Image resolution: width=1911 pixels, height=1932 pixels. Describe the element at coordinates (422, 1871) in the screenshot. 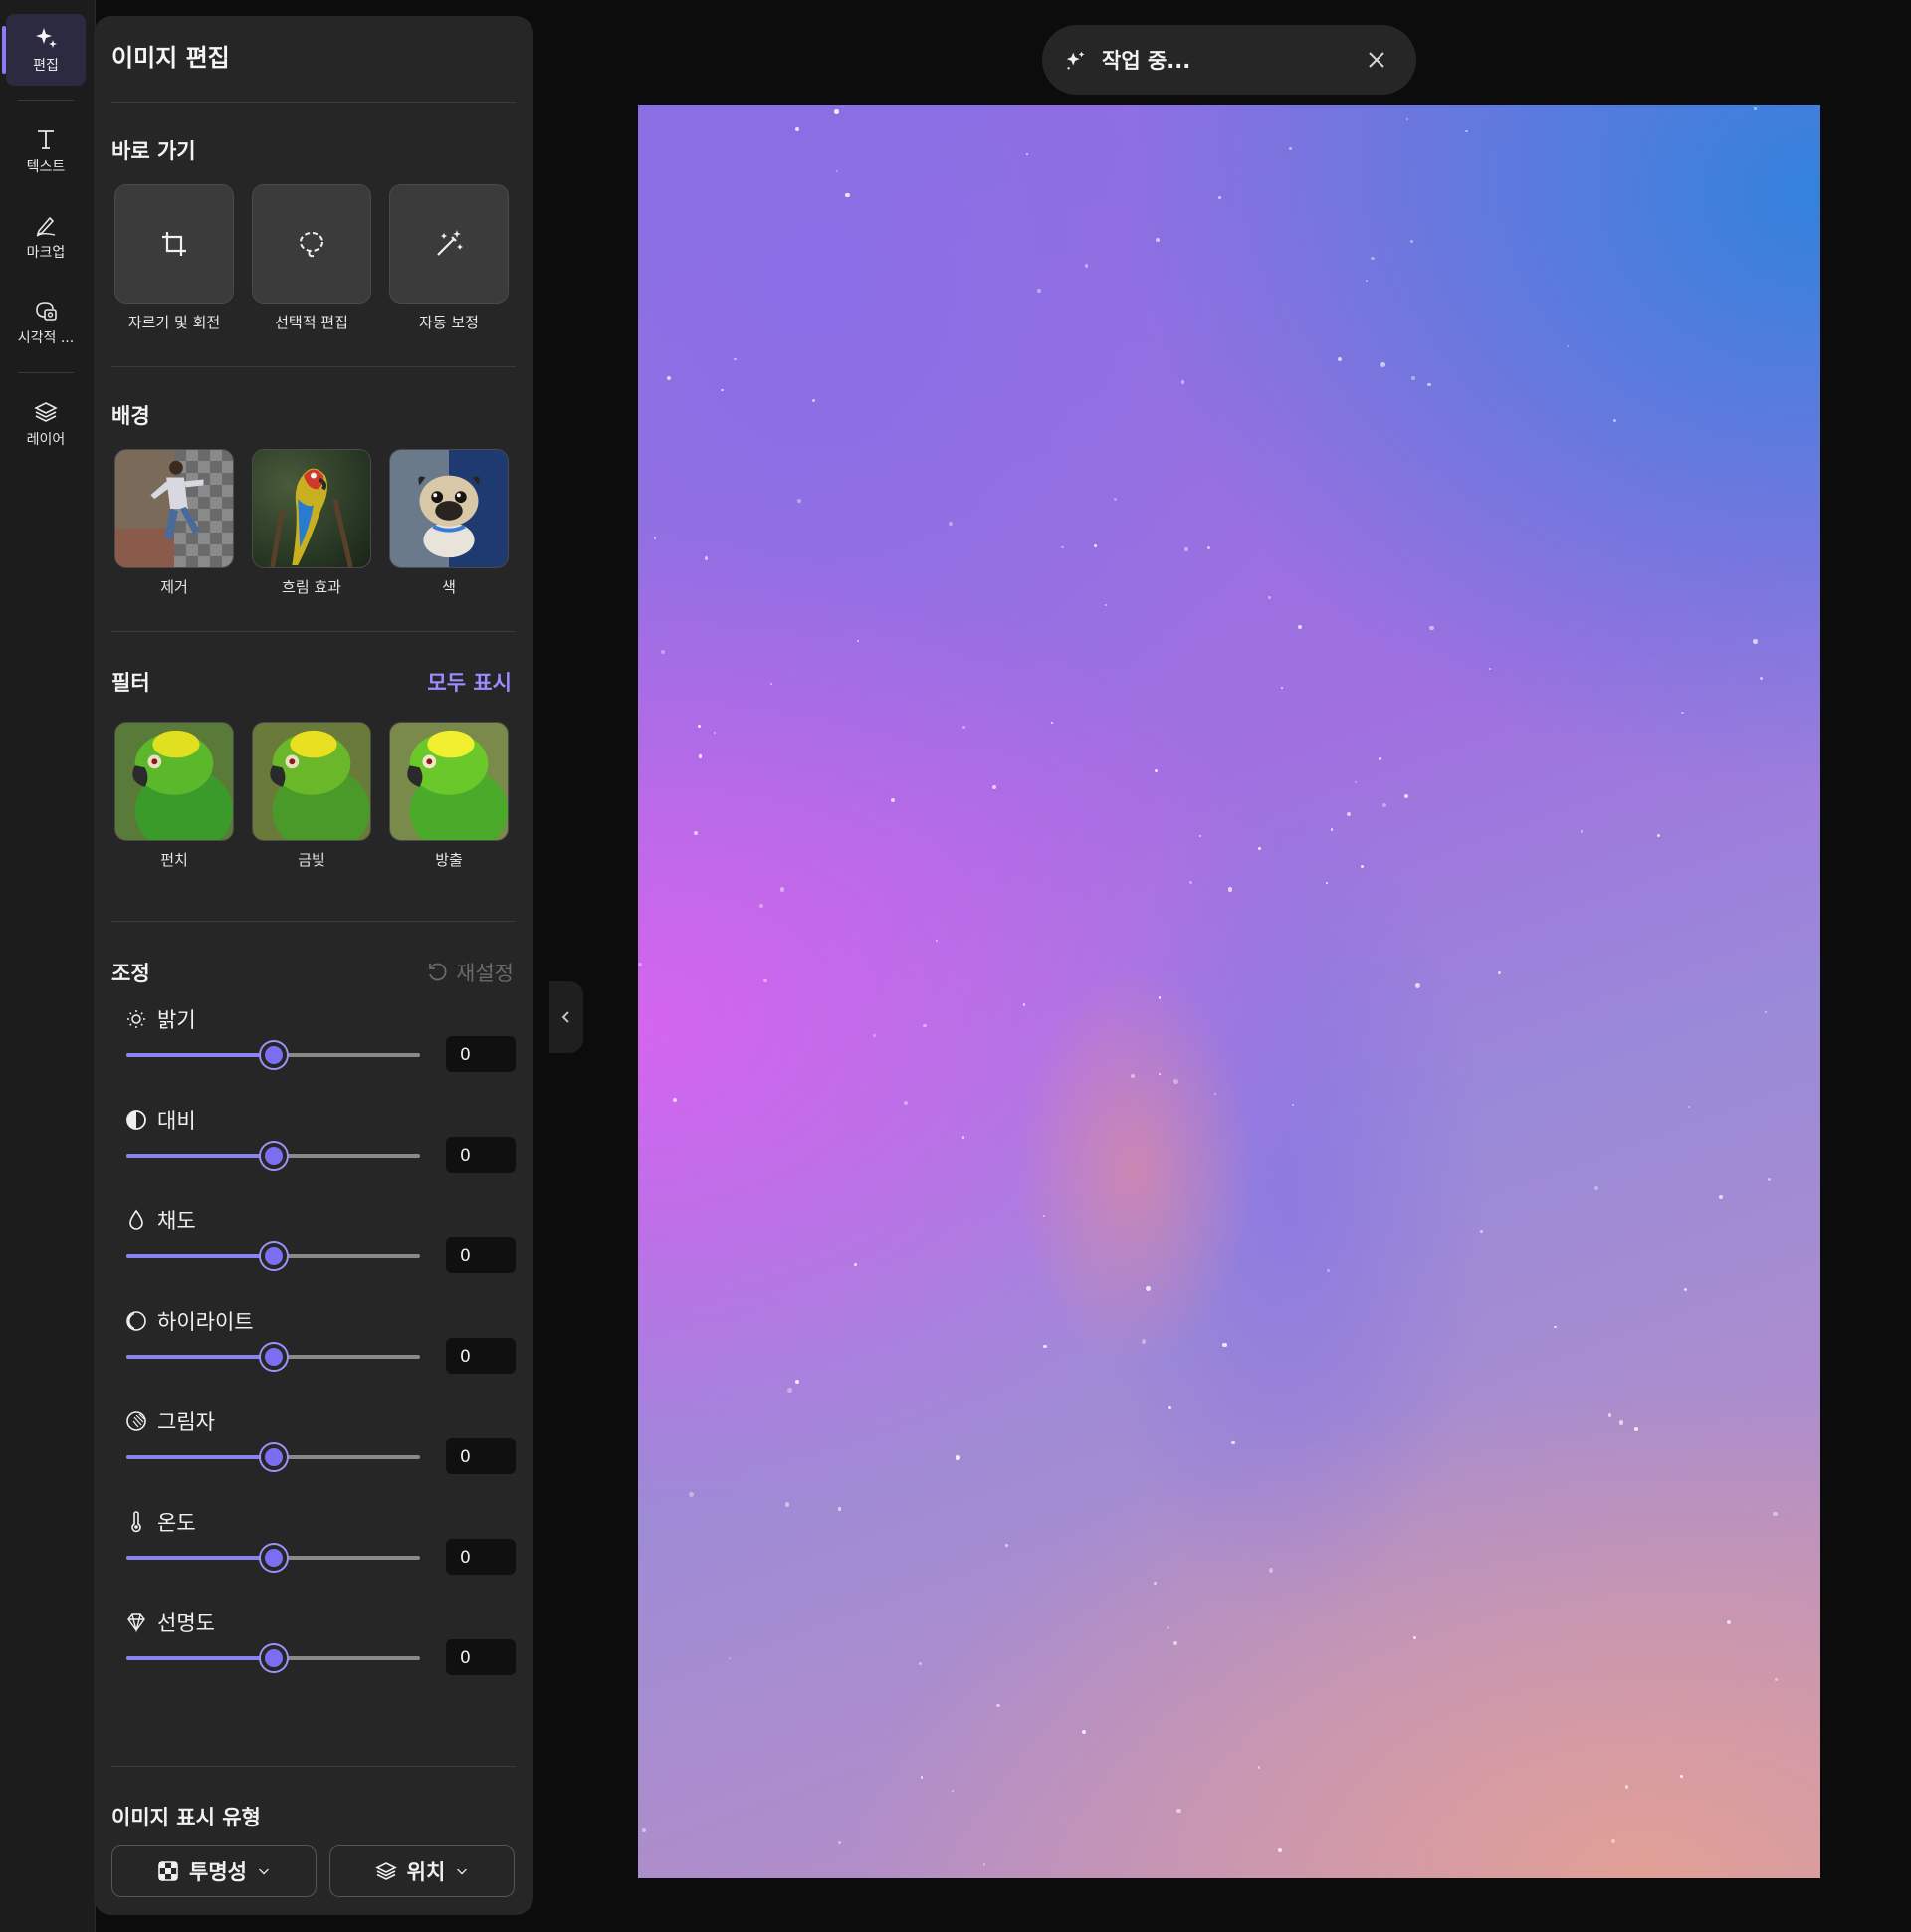

I see `position-dropdown: 위치` at that location.